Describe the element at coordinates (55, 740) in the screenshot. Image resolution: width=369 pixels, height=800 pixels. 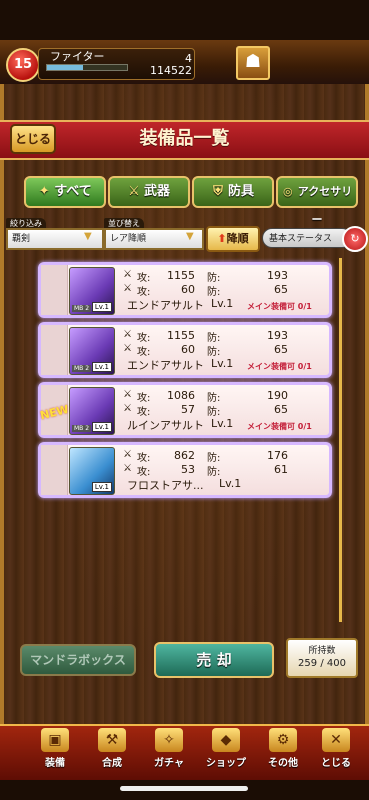
I see `chest-icon: ▣` at that location.